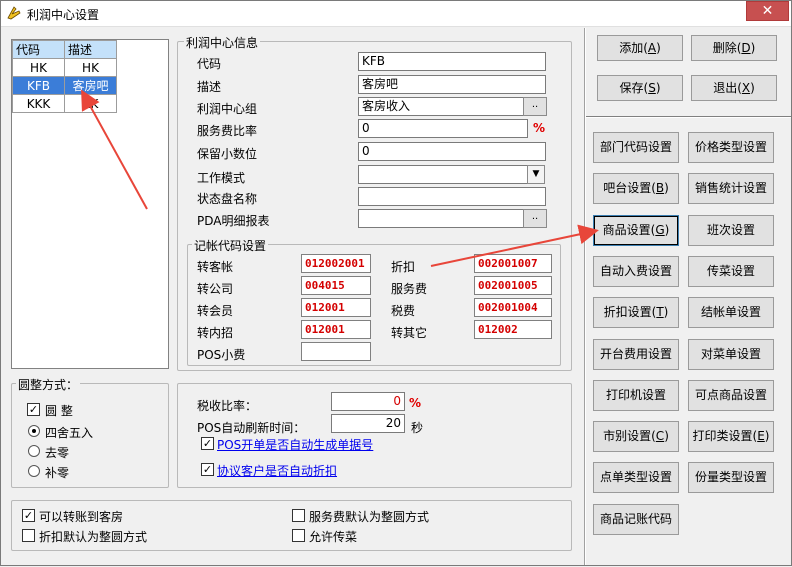  Describe the element at coordinates (636, 230) in the screenshot. I see `goods-settings-button: 商品设置(G)` at that location.